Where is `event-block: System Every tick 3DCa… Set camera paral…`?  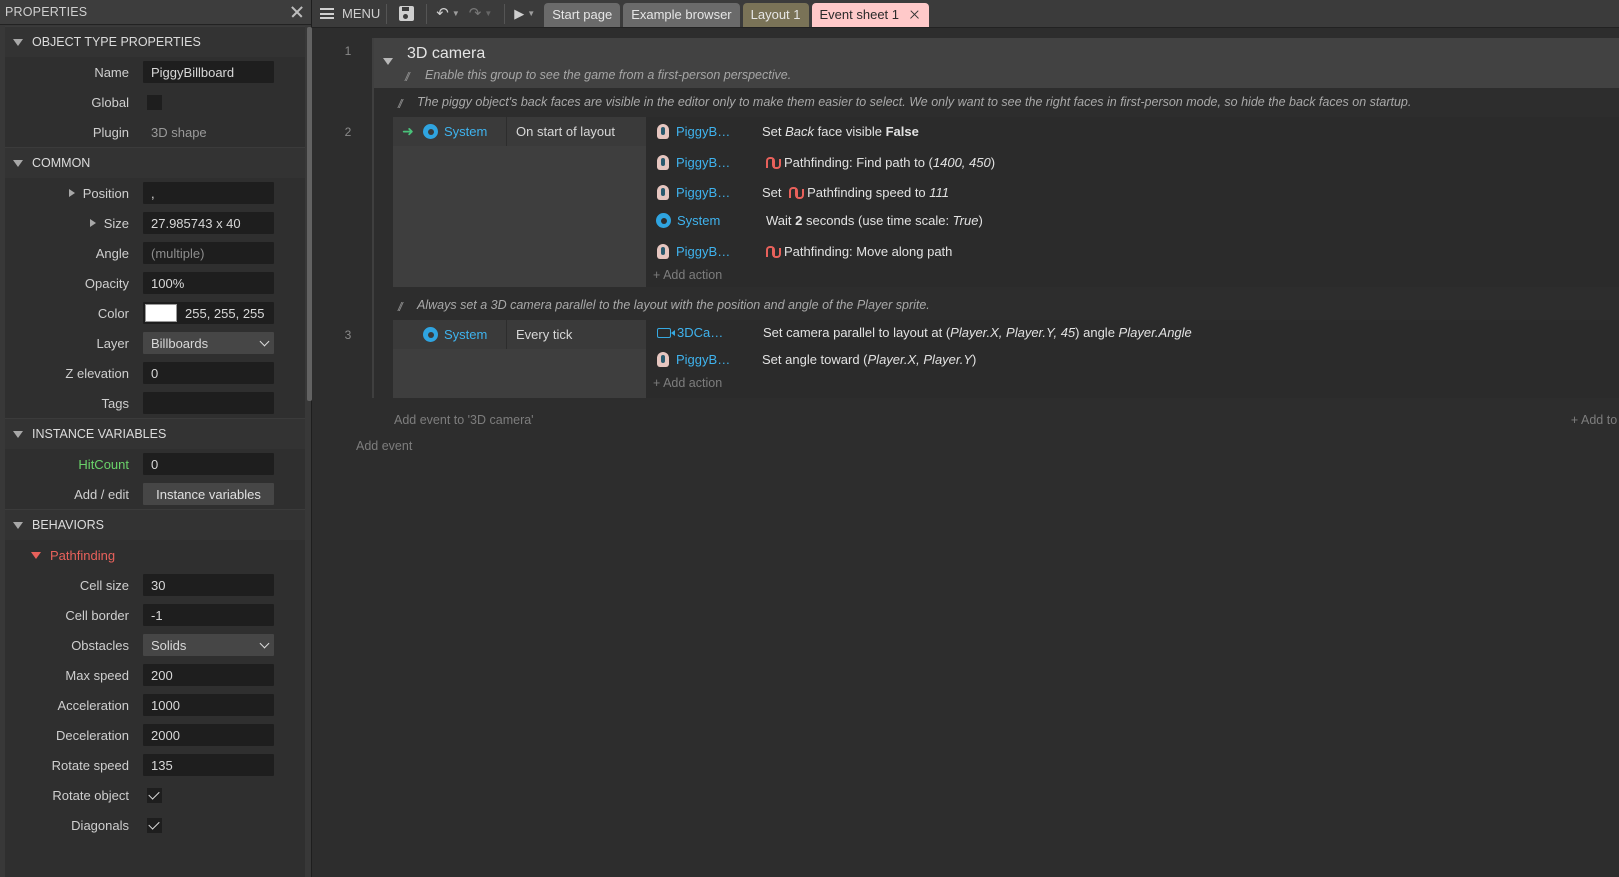 event-block: System Every tick 3DCa… Set camera paral… is located at coordinates (1006, 359).